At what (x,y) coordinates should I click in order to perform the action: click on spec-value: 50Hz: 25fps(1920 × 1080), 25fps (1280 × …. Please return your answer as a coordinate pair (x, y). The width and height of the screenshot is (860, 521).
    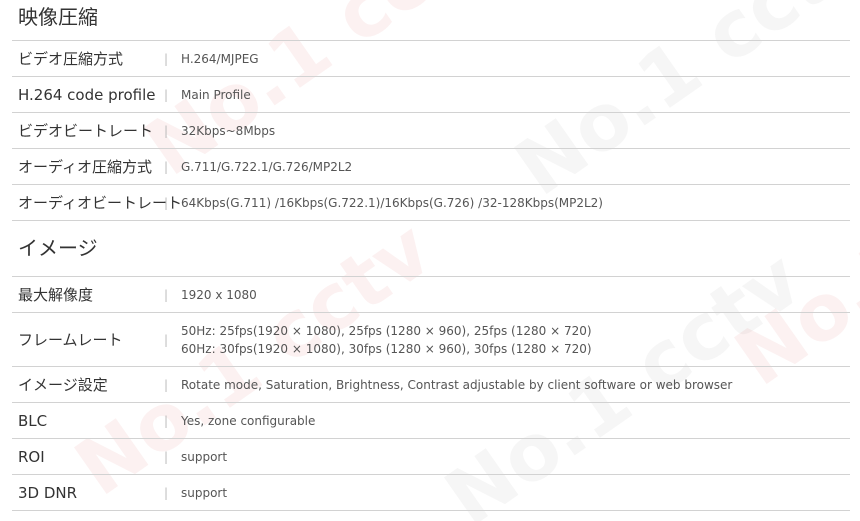
    Looking at the image, I should click on (386, 340).